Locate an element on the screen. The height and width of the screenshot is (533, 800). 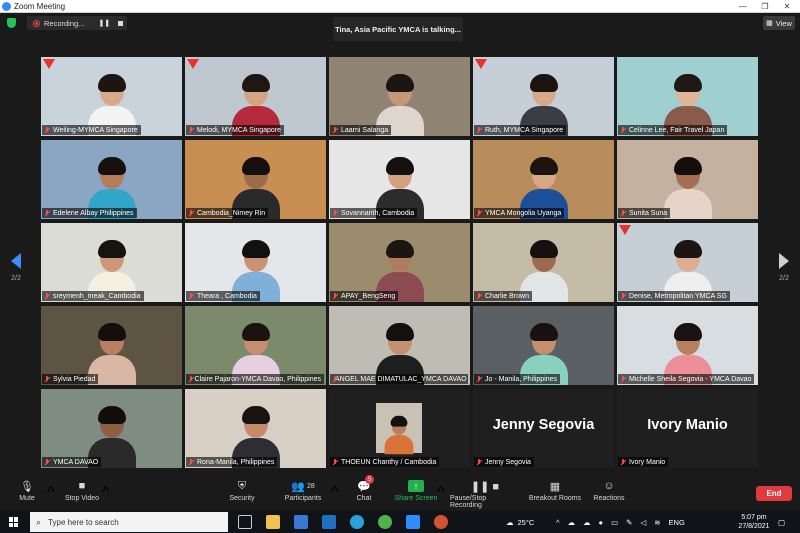
participant-tile: Weiling-MYMCA Singapore is located at coordinates (111, 96).